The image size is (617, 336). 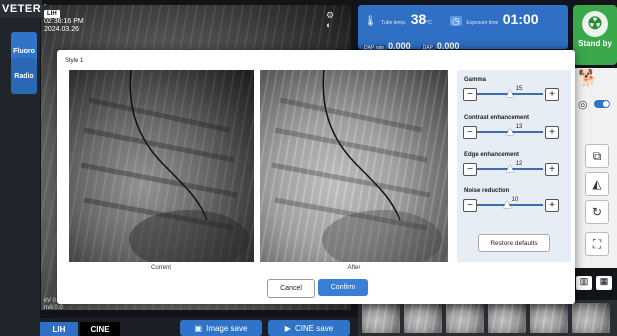 What do you see at coordinates (328, 25) in the screenshot?
I see `display-icon: ◐` at bounding box center [328, 25].